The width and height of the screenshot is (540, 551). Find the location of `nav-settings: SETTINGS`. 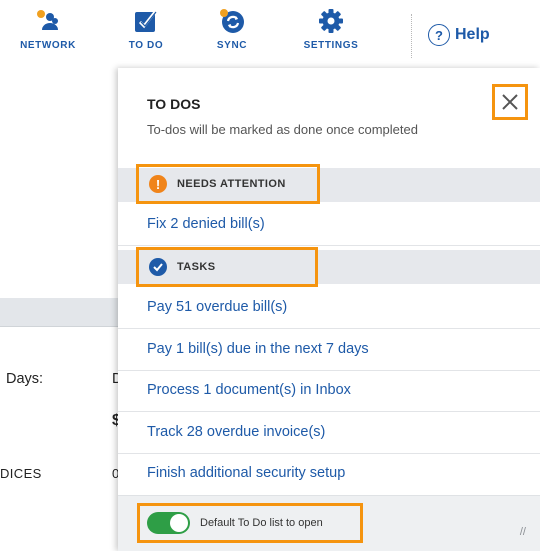

nav-settings: SETTINGS is located at coordinates (331, 29).